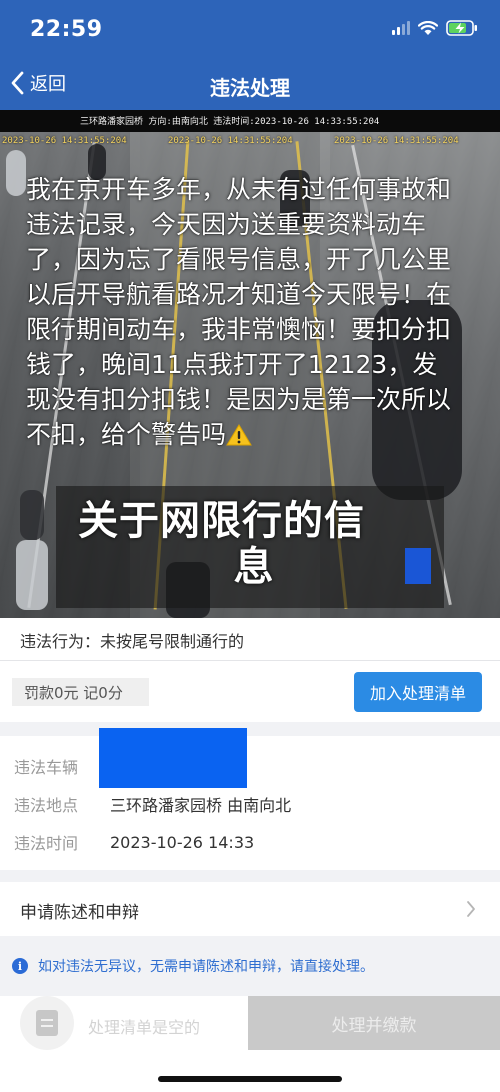 This screenshot has height=1092, width=500. I want to click on document-icon, so click(47, 1023).